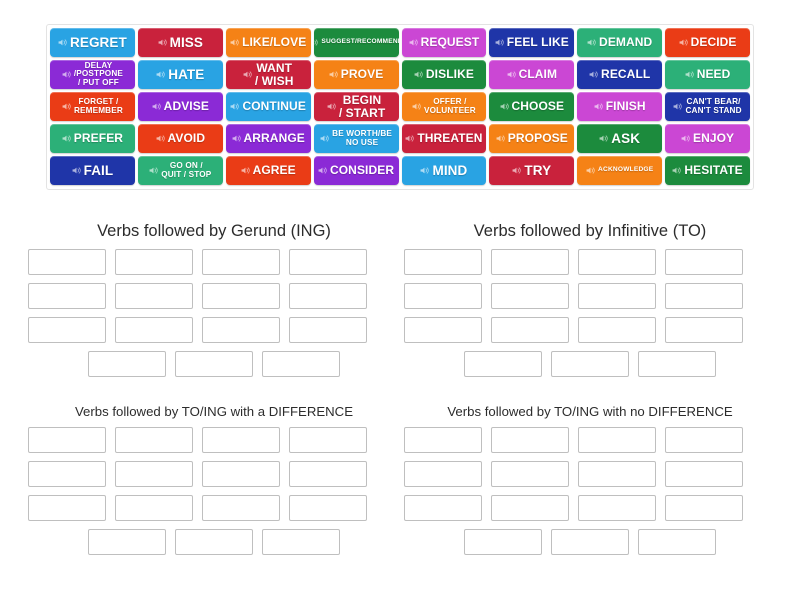  Describe the element at coordinates (707, 74) in the screenshot. I see `verb-tile: NEED` at that location.